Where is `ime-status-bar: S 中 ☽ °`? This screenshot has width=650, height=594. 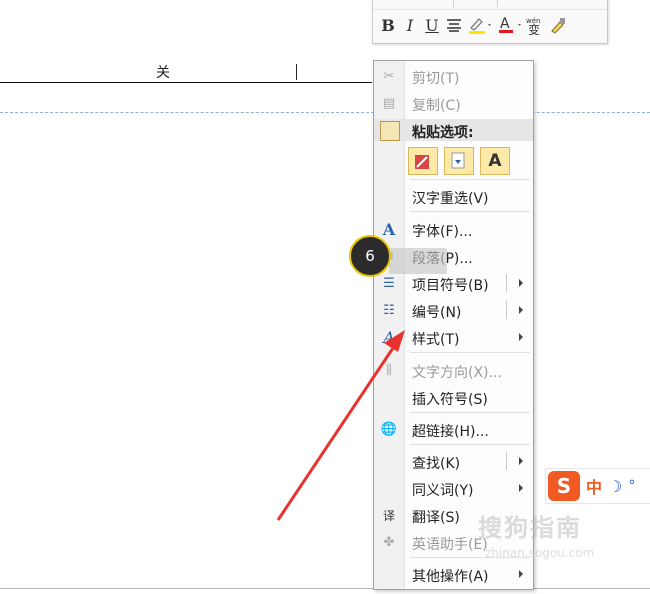
ime-status-bar: S 中 ☽ ° is located at coordinates (597, 486).